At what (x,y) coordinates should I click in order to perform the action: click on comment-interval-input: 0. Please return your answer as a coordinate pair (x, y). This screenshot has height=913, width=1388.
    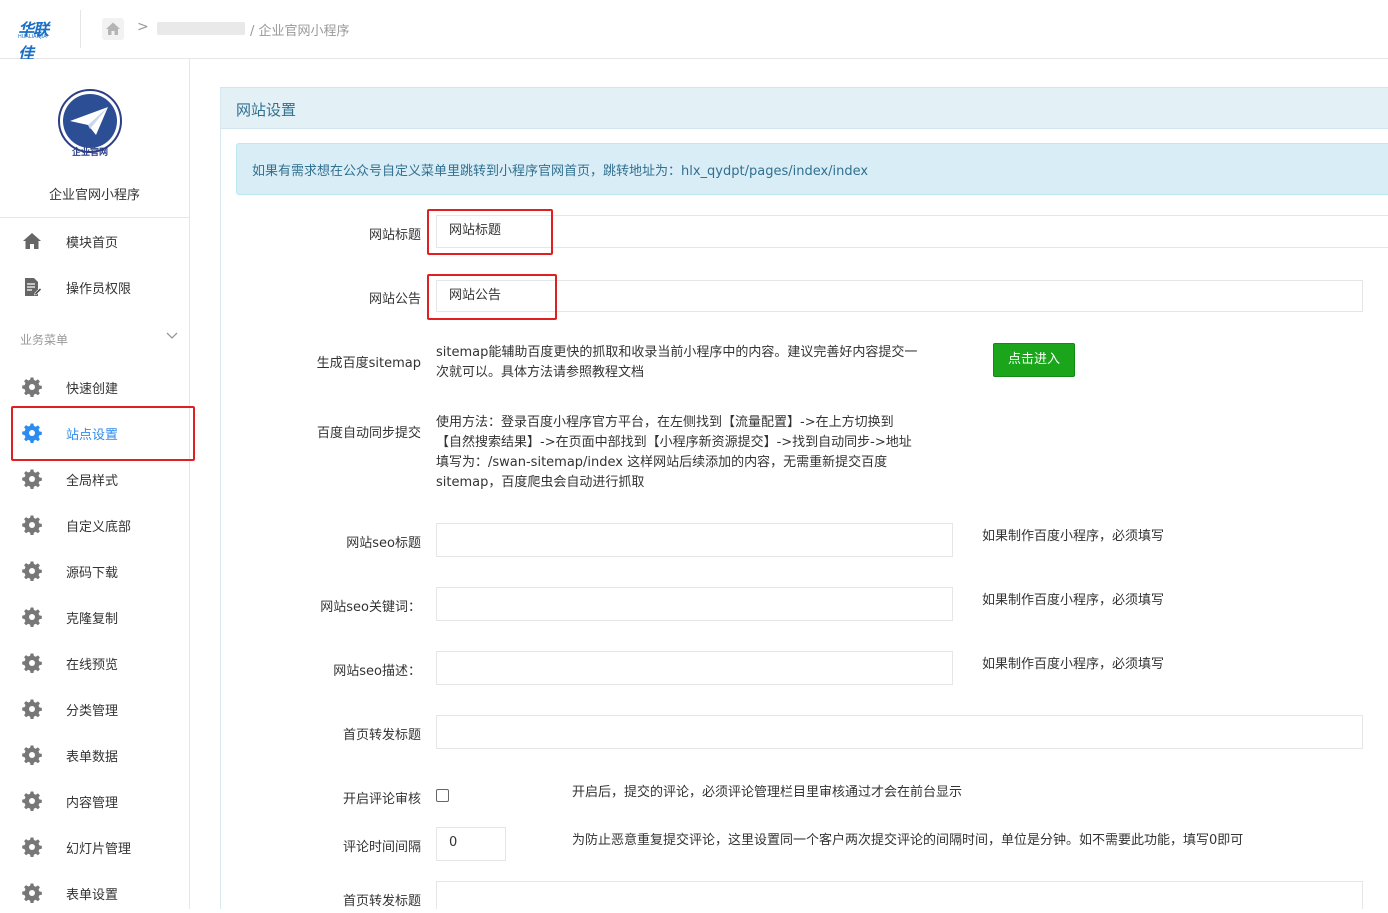
    Looking at the image, I should click on (471, 844).